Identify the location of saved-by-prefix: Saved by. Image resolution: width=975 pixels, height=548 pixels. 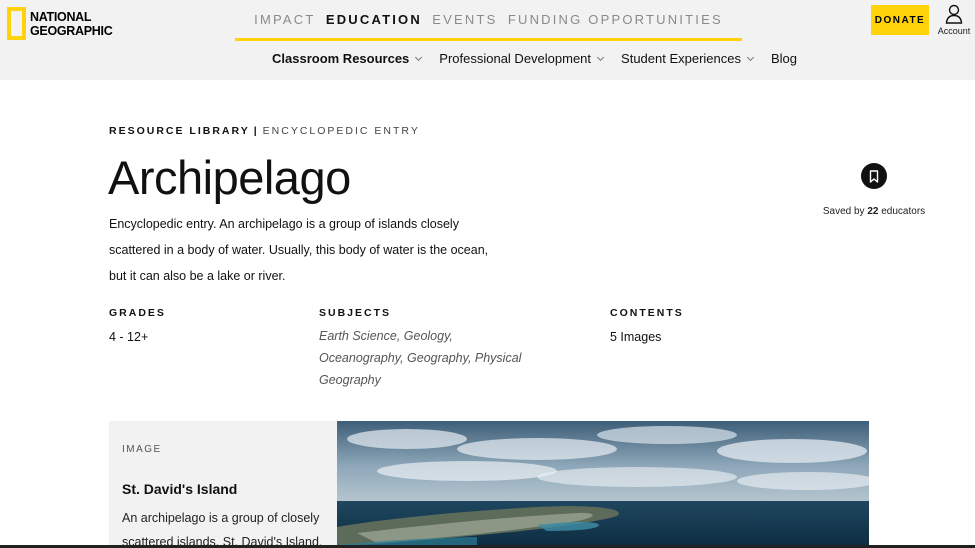
(843, 211).